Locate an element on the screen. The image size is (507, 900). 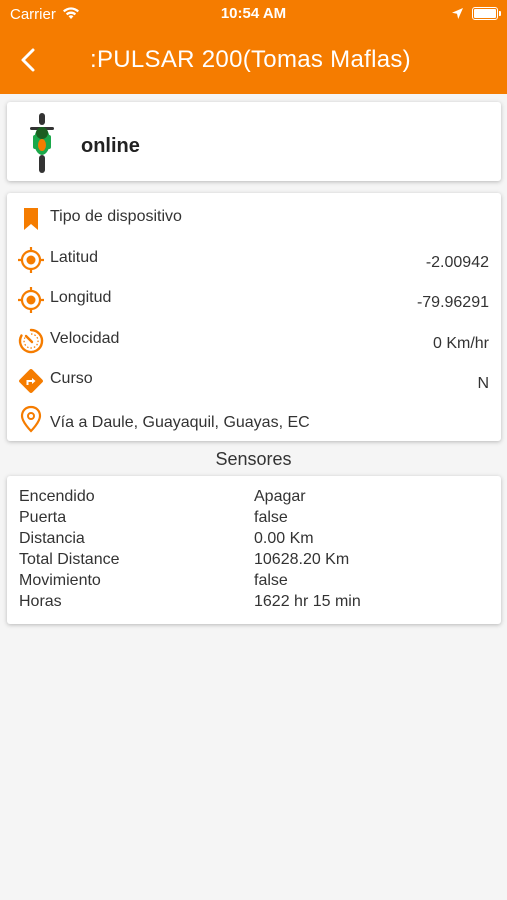
info-row-device-type: Tipo de dispositivo is located at coordinates (254, 219).